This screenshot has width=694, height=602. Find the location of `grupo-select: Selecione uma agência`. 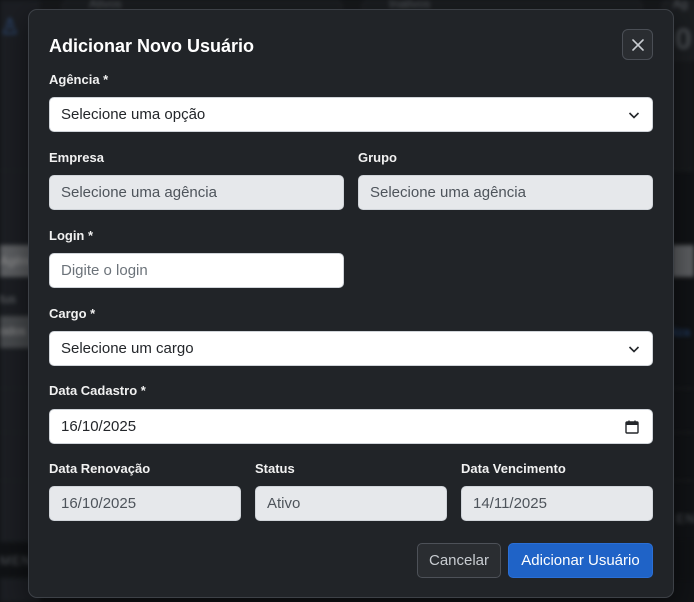

grupo-select: Selecione uma agência is located at coordinates (505, 192).